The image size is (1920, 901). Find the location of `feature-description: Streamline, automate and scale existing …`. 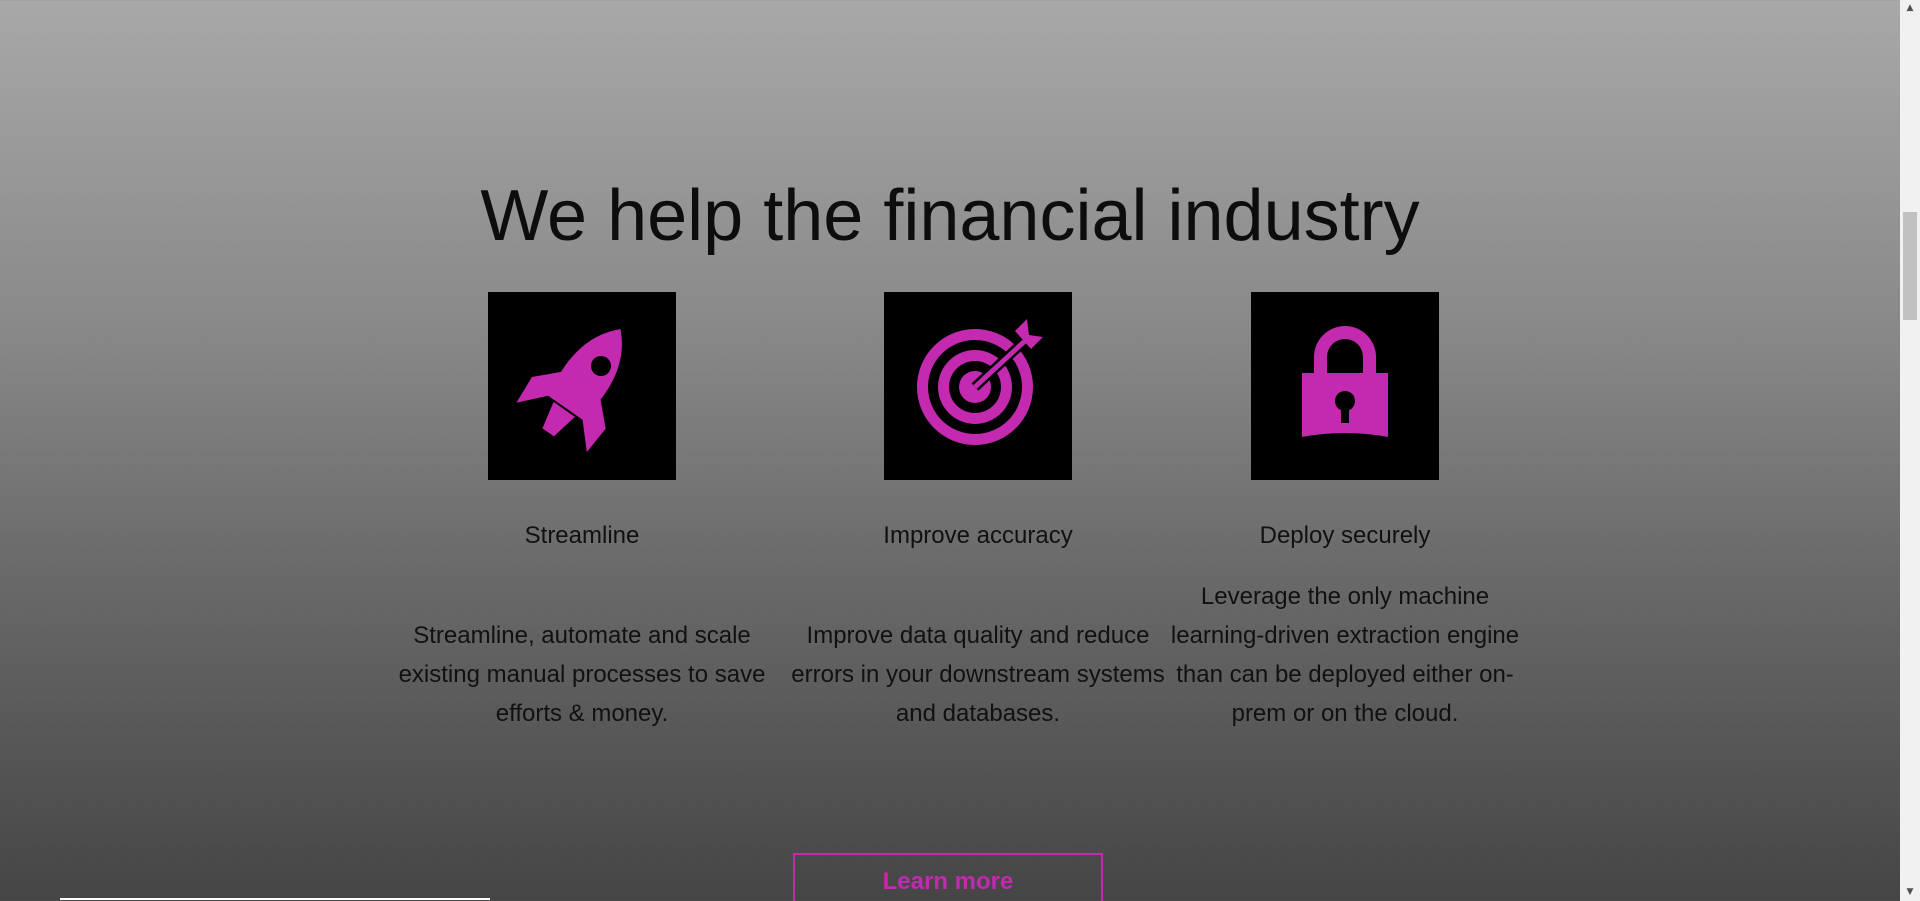

feature-description: Streamline, automate and scale existing … is located at coordinates (582, 674).